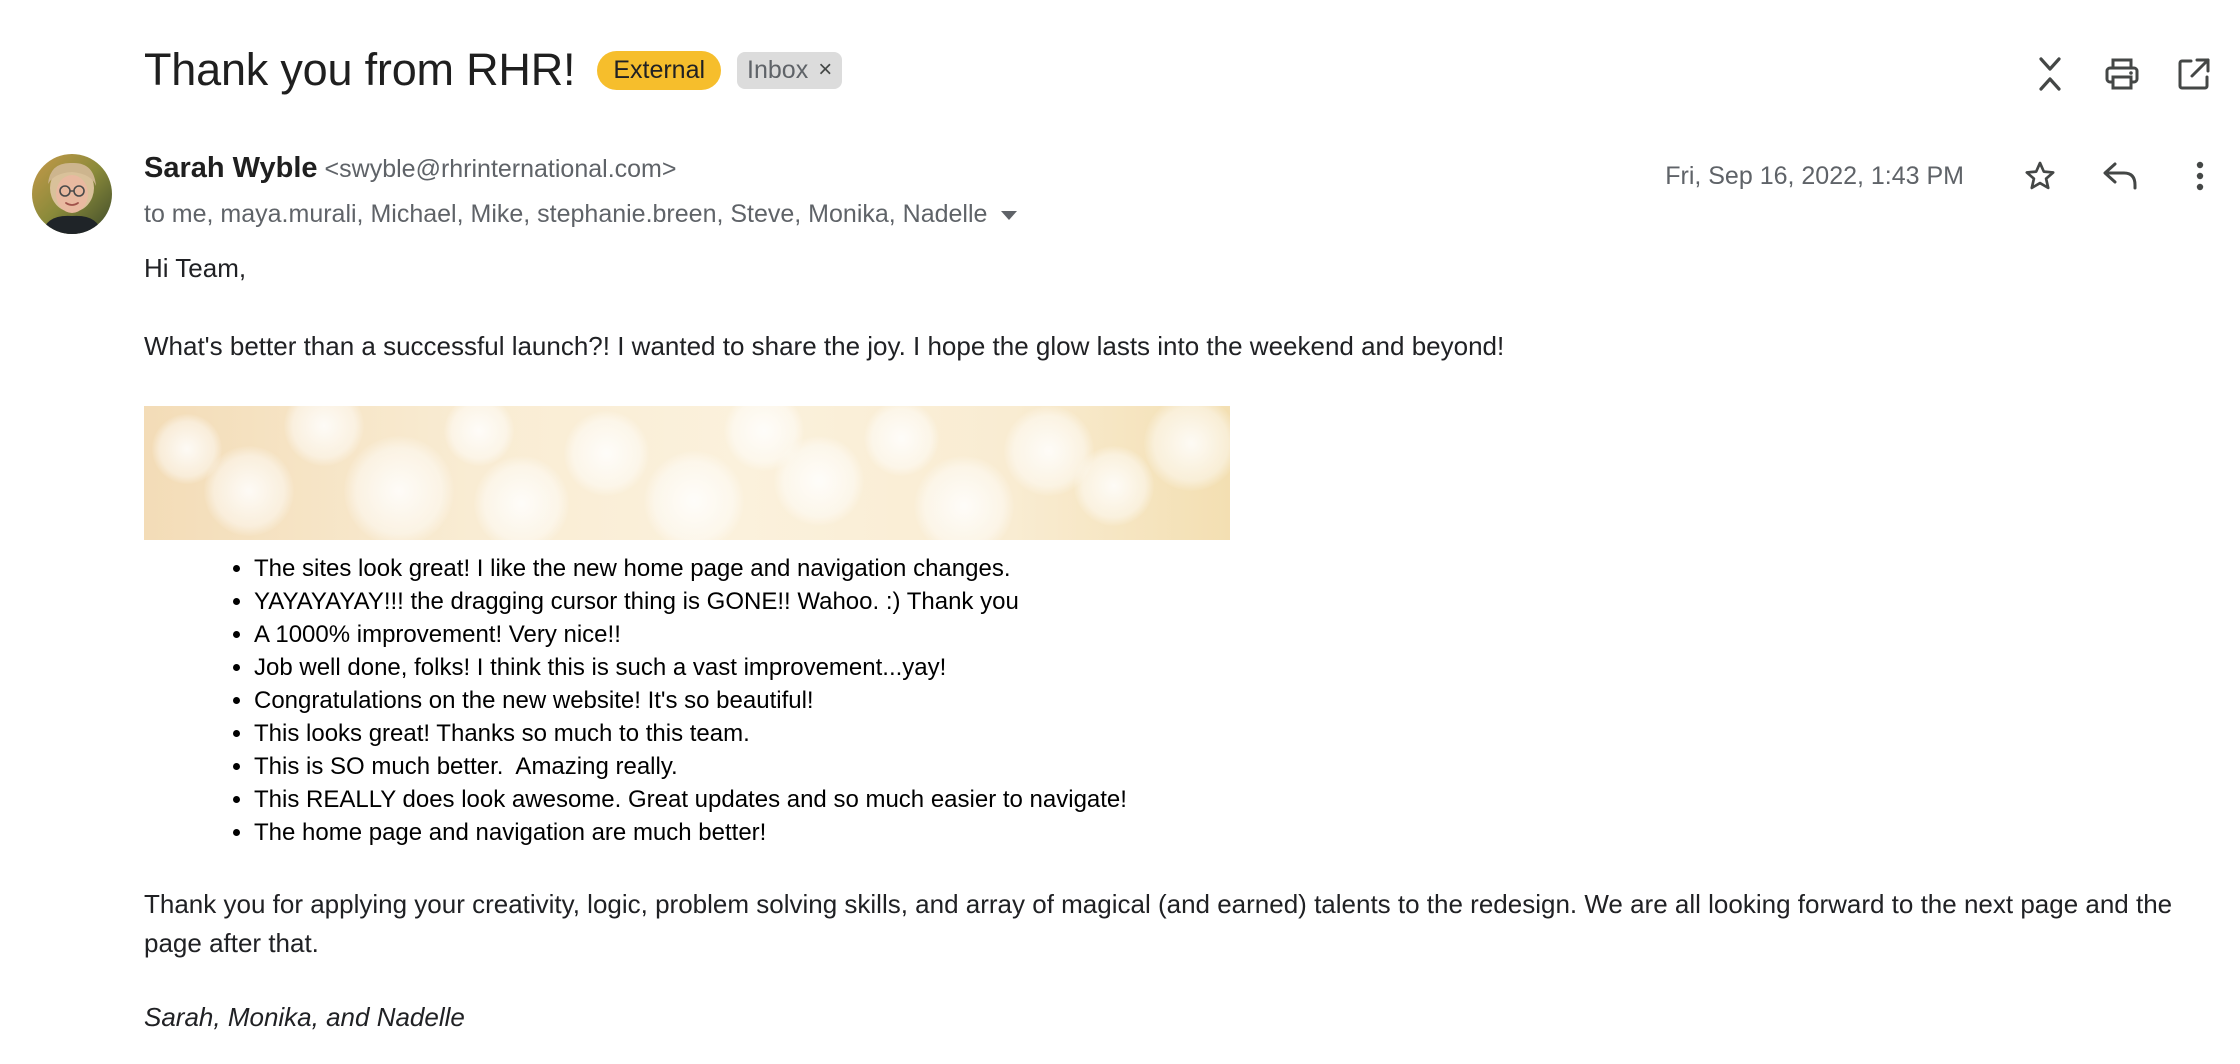 The height and width of the screenshot is (1064, 2240). Describe the element at coordinates (360, 69) in the screenshot. I see `email-subject: Thank you from RHR!` at that location.